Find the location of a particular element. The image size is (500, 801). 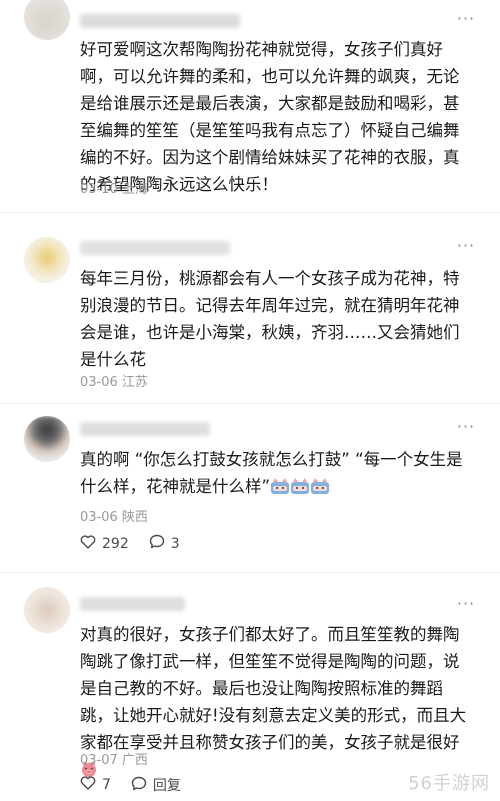

like-button: 7 is located at coordinates (95, 785).